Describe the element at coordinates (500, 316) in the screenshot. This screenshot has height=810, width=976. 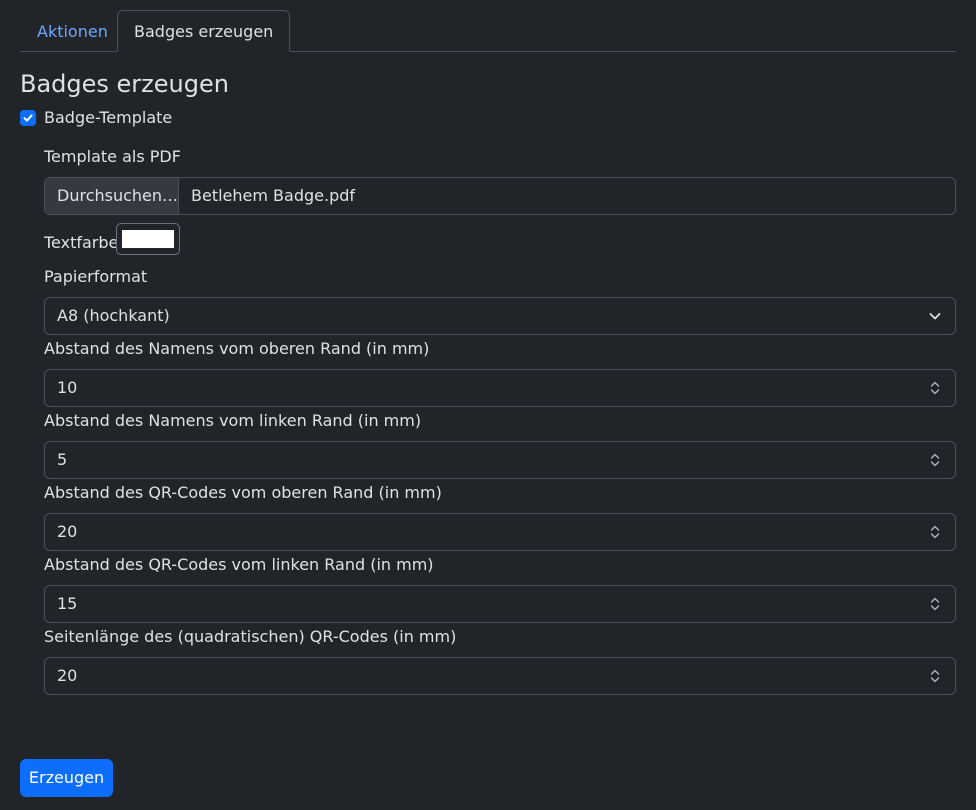
I see `paper-format-select: A8 (hochkant)` at that location.